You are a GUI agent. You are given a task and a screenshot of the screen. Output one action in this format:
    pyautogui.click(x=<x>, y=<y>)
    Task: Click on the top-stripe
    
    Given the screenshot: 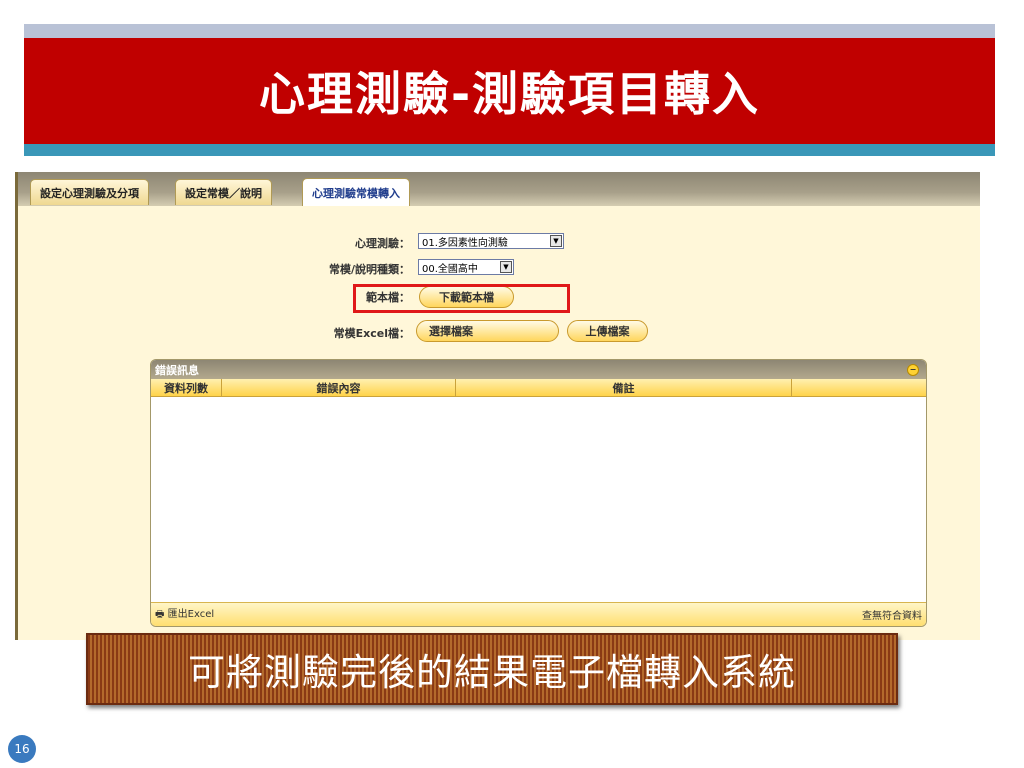 What is the action you would take?
    pyautogui.click(x=509, y=31)
    